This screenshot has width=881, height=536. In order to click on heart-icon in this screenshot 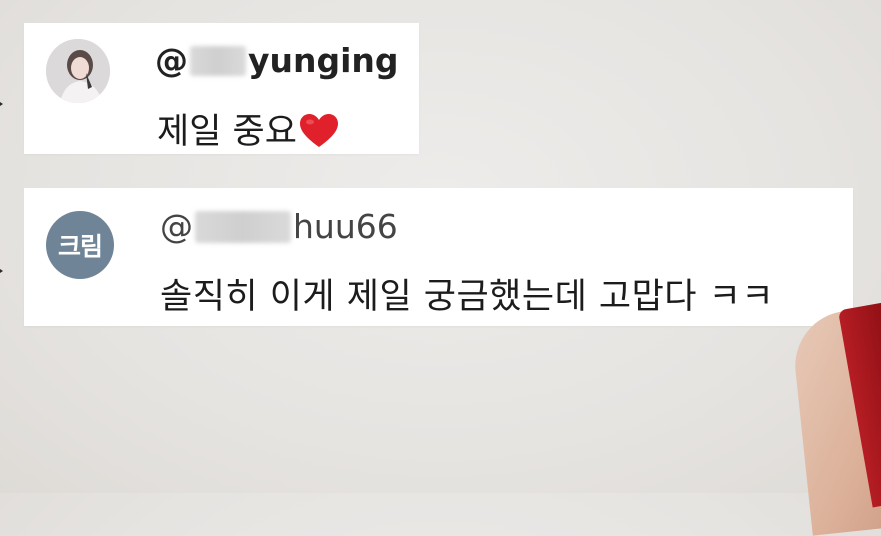, I will do `click(319, 135)`.